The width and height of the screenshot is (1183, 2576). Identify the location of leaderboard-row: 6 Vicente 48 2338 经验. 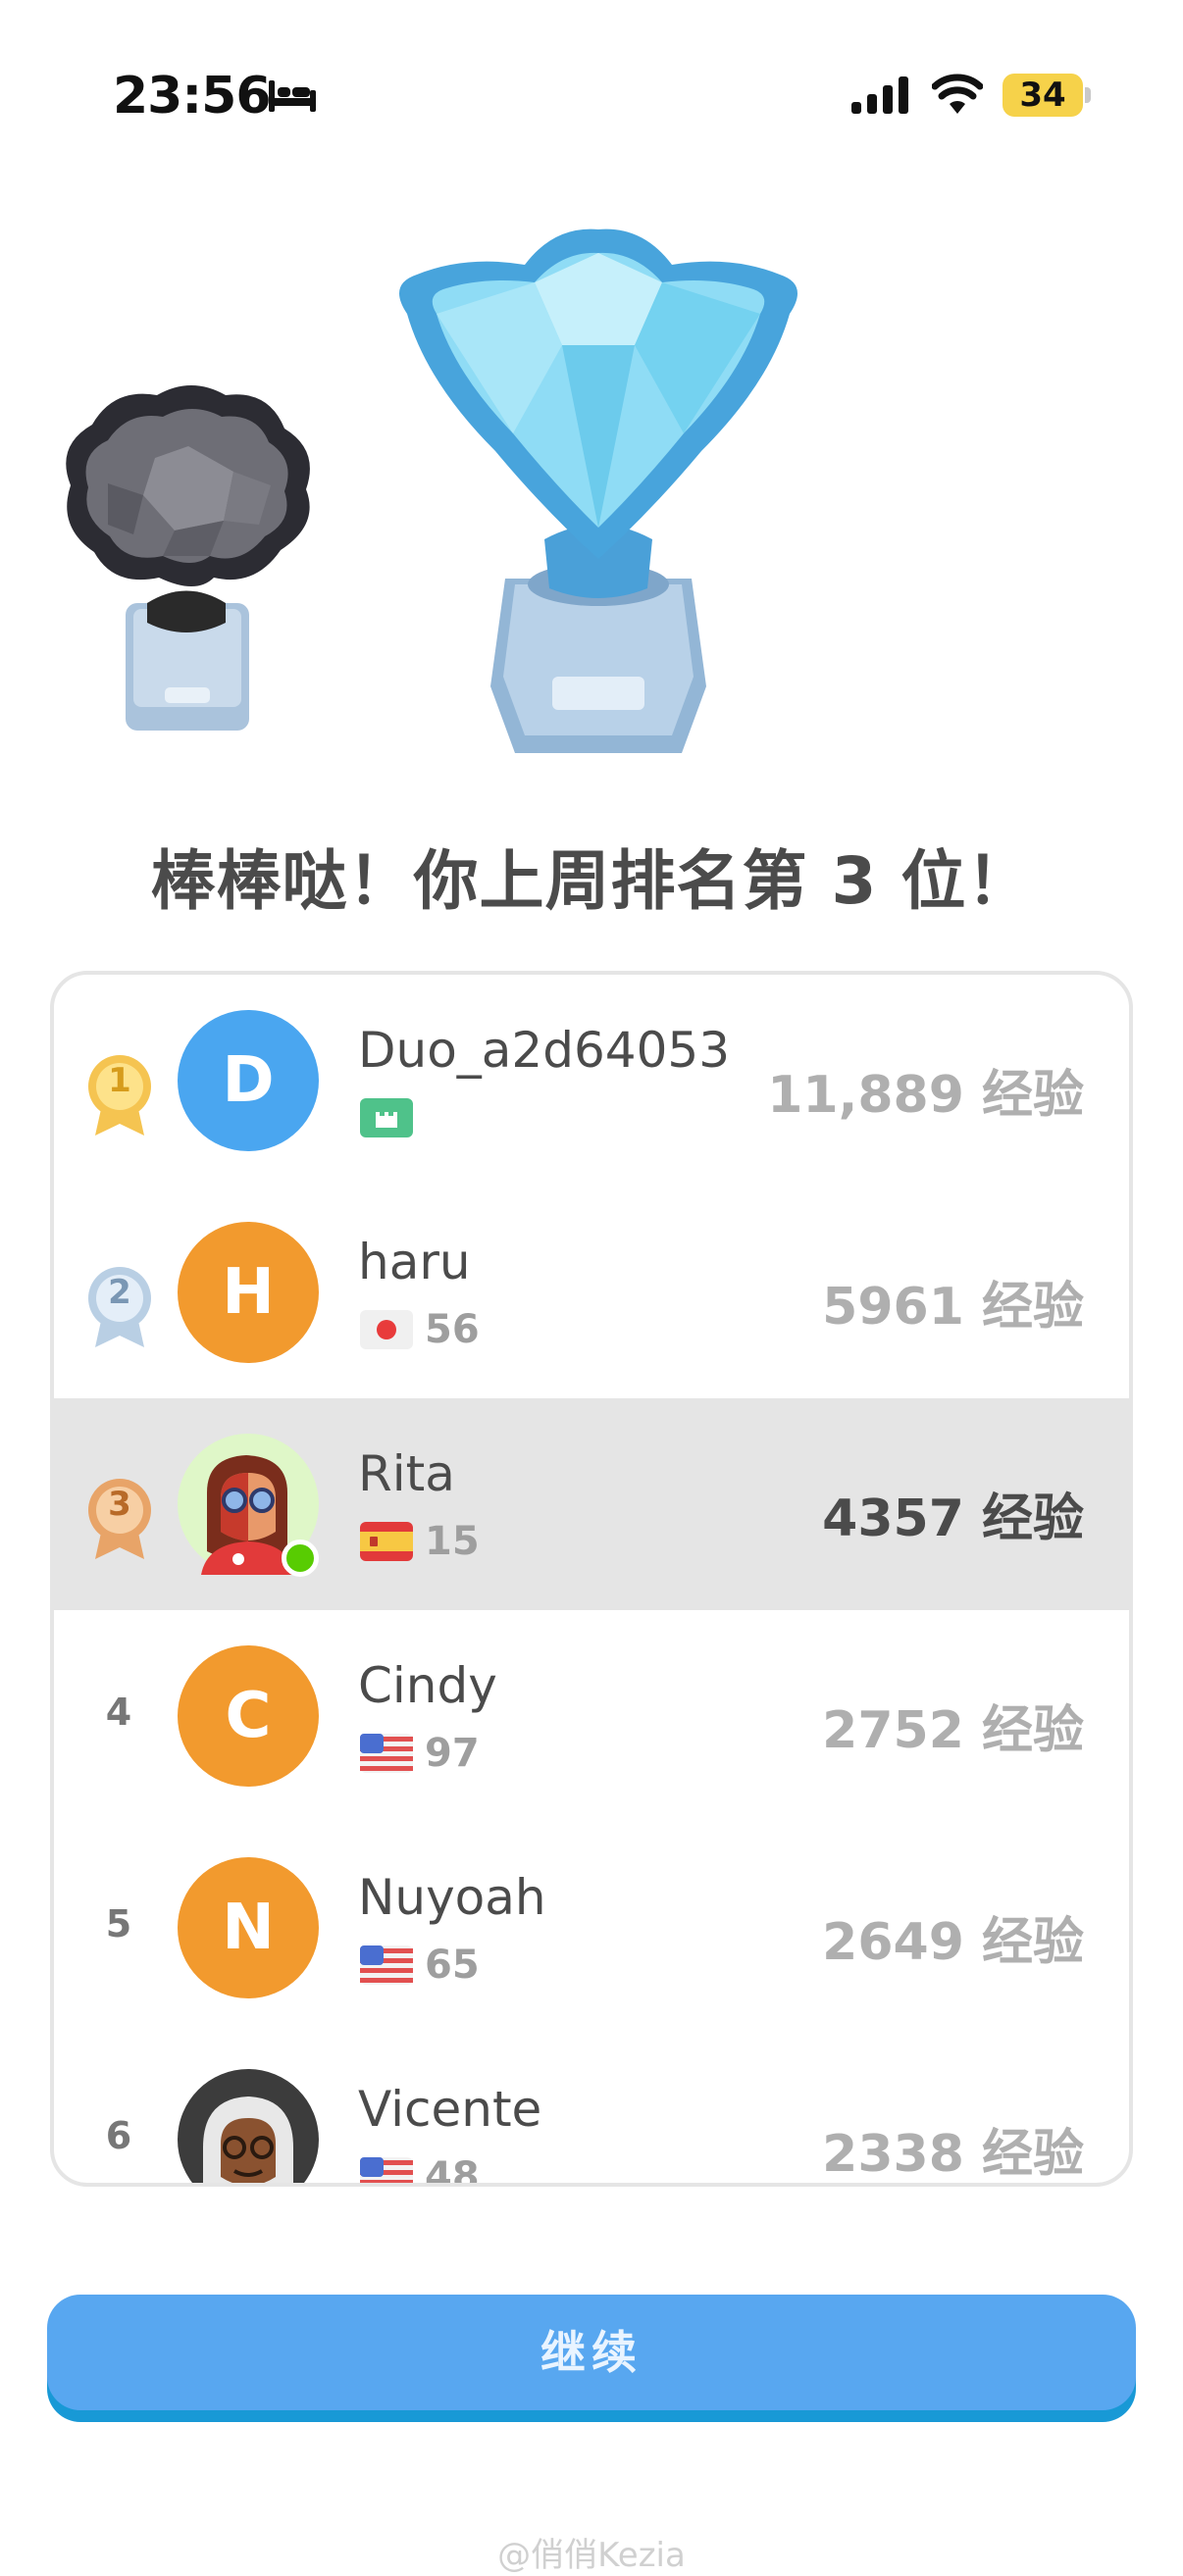
(591, 2111).